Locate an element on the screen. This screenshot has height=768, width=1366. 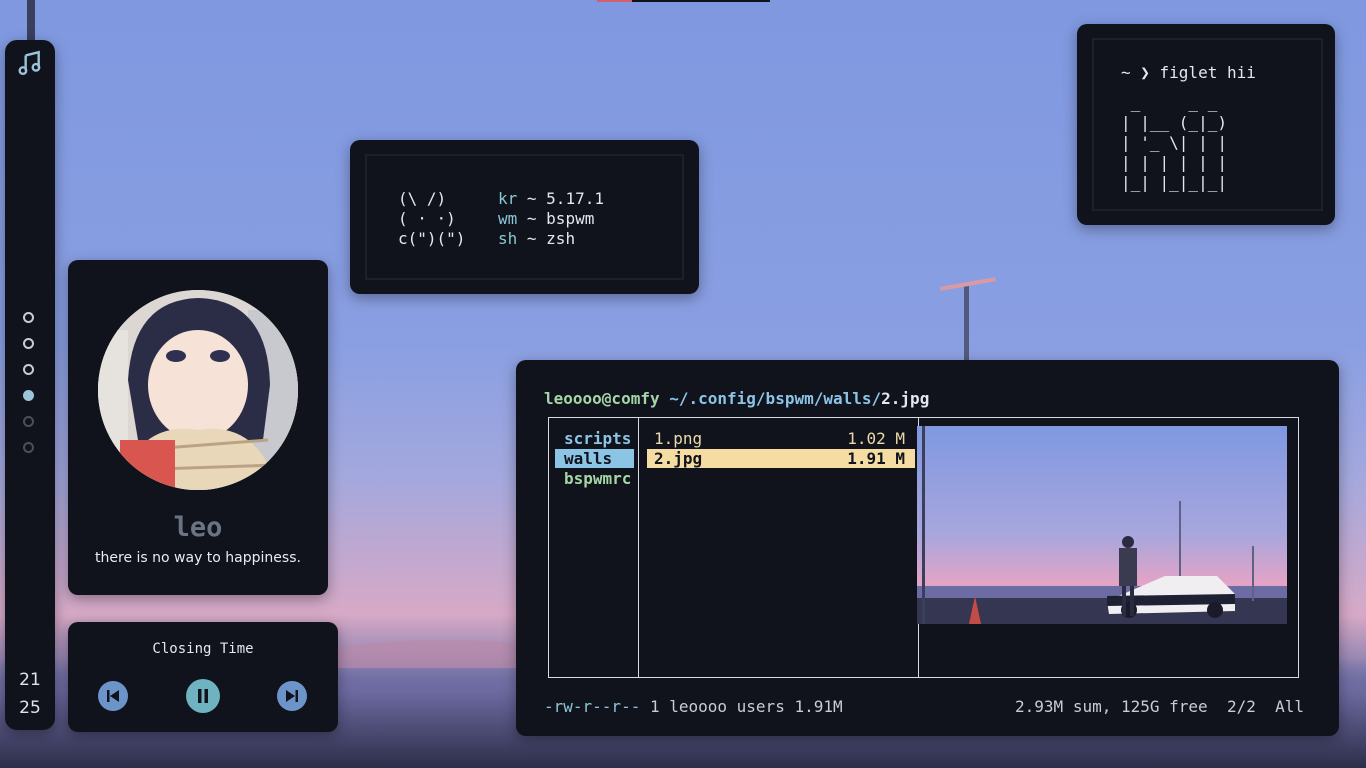
wm-value: bspwm is located at coordinates (570, 218).